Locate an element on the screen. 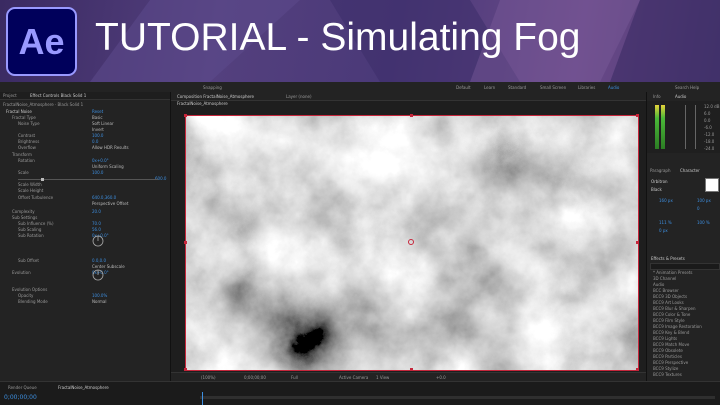 This screenshot has height=405, width=720. effects-list-item: BCC Browser is located at coordinates (666, 290).